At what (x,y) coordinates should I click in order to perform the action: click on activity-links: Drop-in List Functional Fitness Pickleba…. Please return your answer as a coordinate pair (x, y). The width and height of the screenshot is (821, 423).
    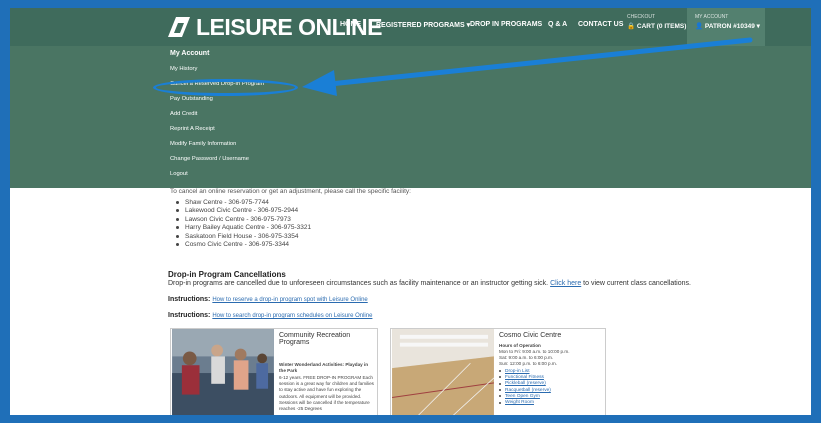
    Looking at the image, I should click on (525, 387).